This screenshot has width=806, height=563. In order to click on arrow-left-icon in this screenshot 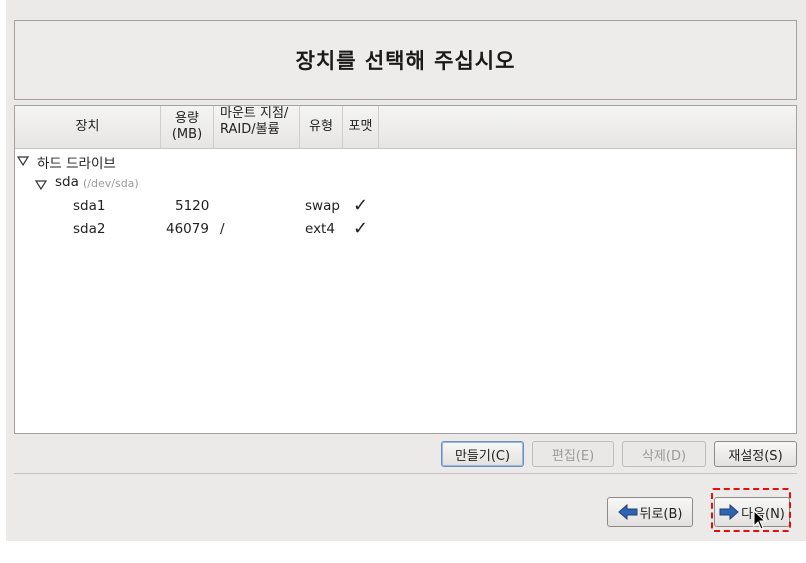, I will do `click(627, 512)`.